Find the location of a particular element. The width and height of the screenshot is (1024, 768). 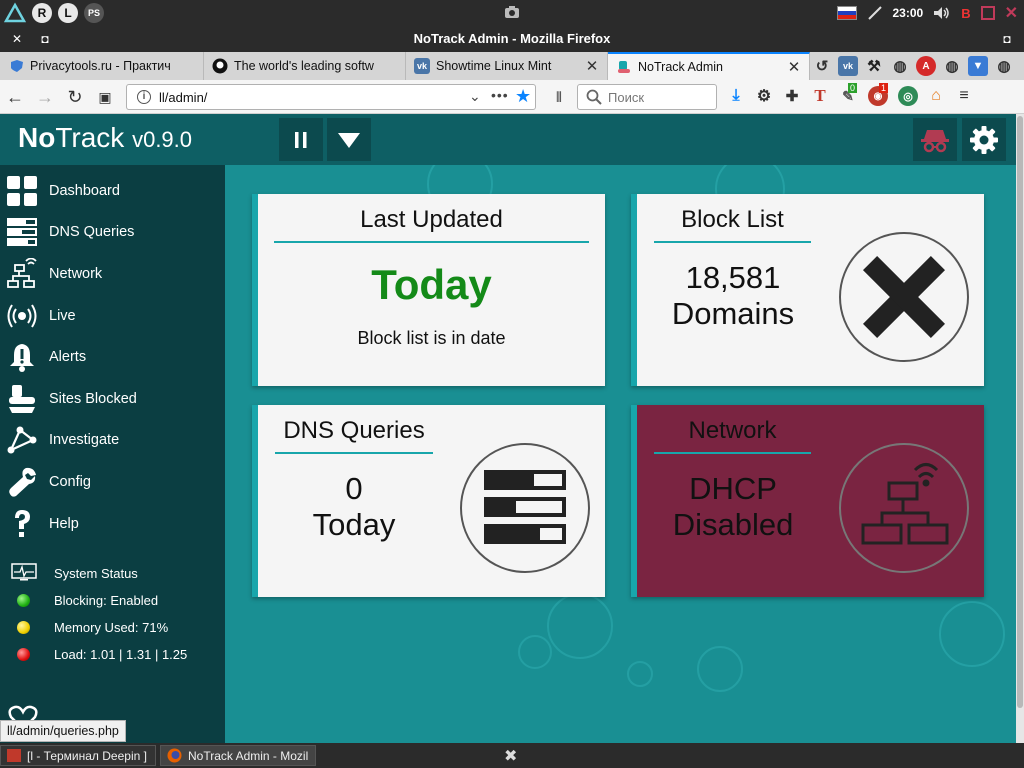

sidebar-item-label: Dashboard is located at coordinates (84, 191).